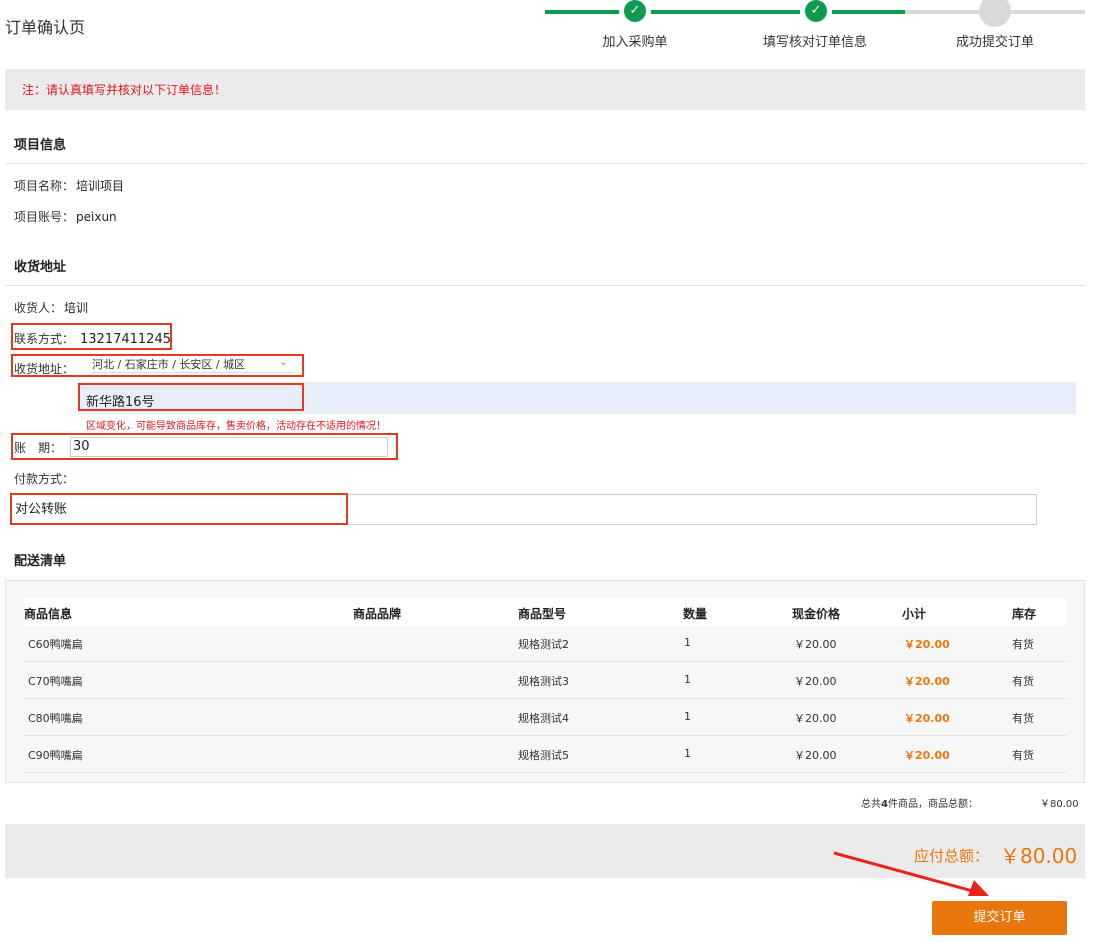  I want to click on table-row: C70鸭嘴扁 规格测试3 1 ￥20.00 ￥20.00 有货, so click(545, 680).